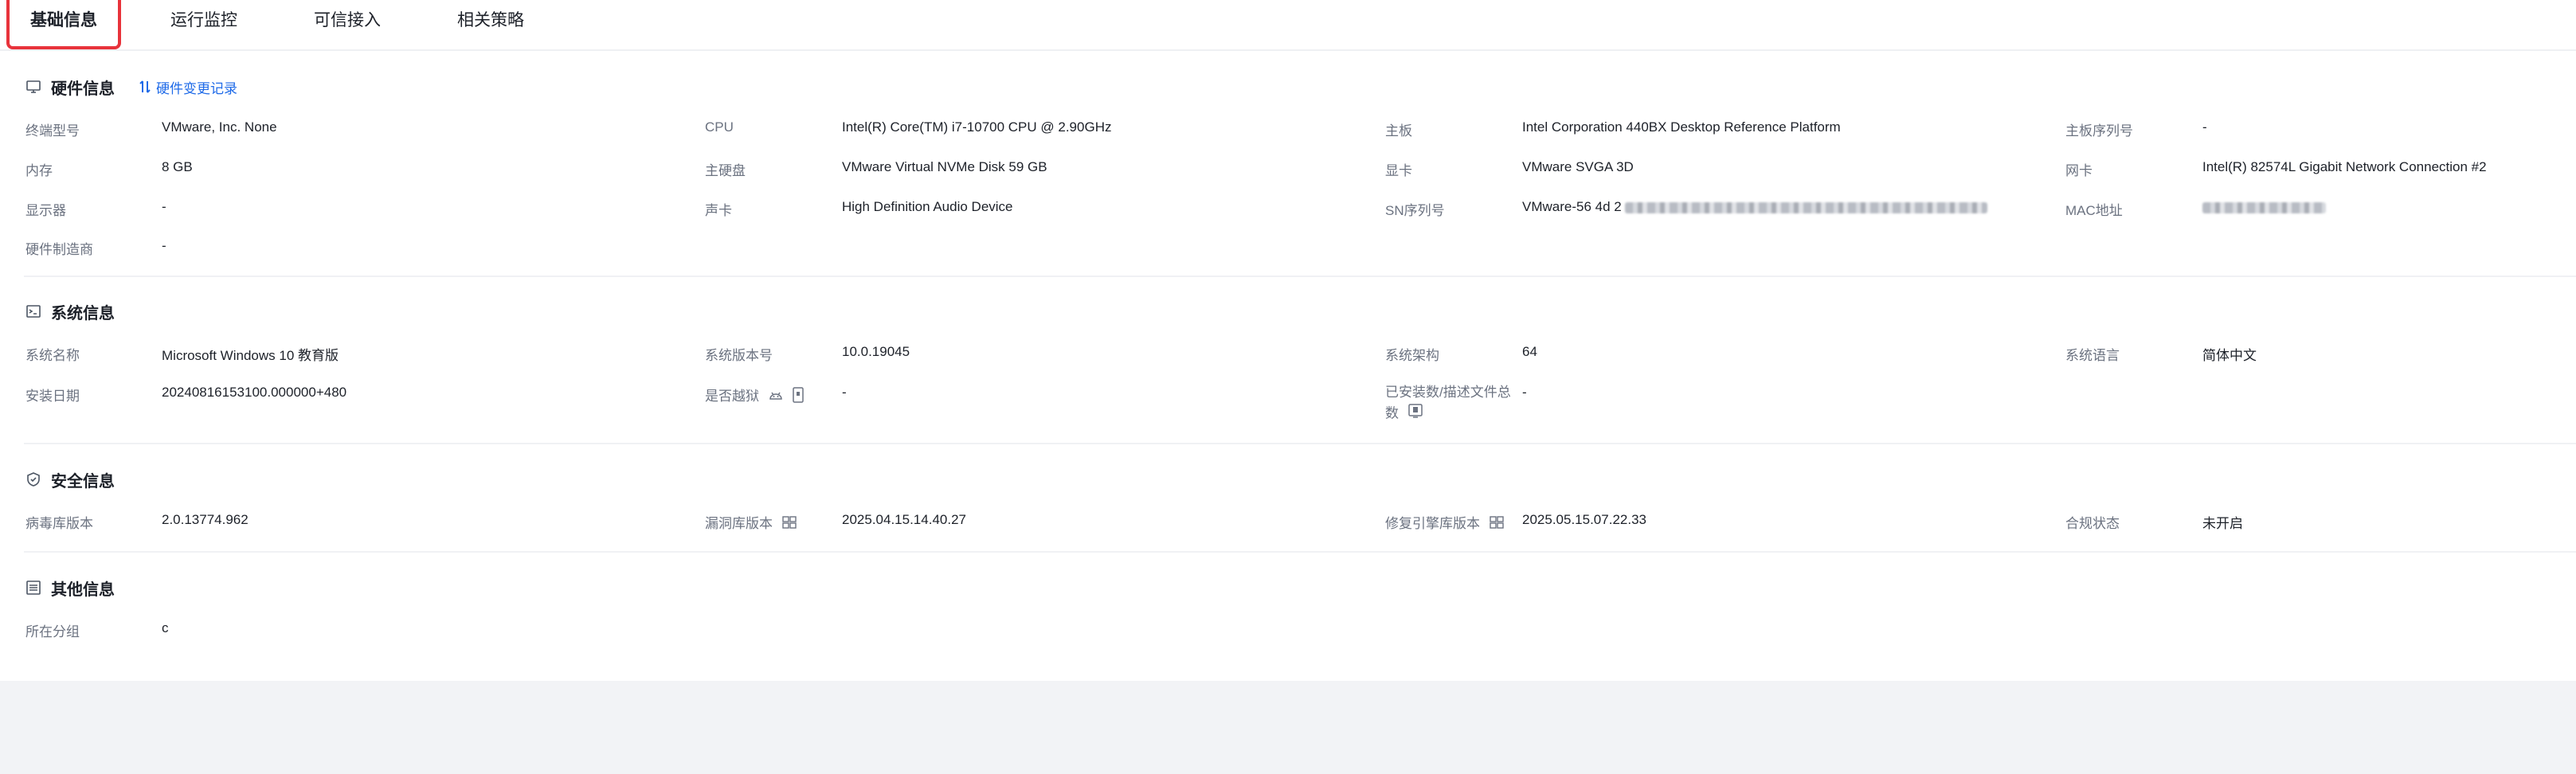 Image resolution: width=2576 pixels, height=774 pixels. I want to click on other-section-title: 其他信息, so click(83, 589).